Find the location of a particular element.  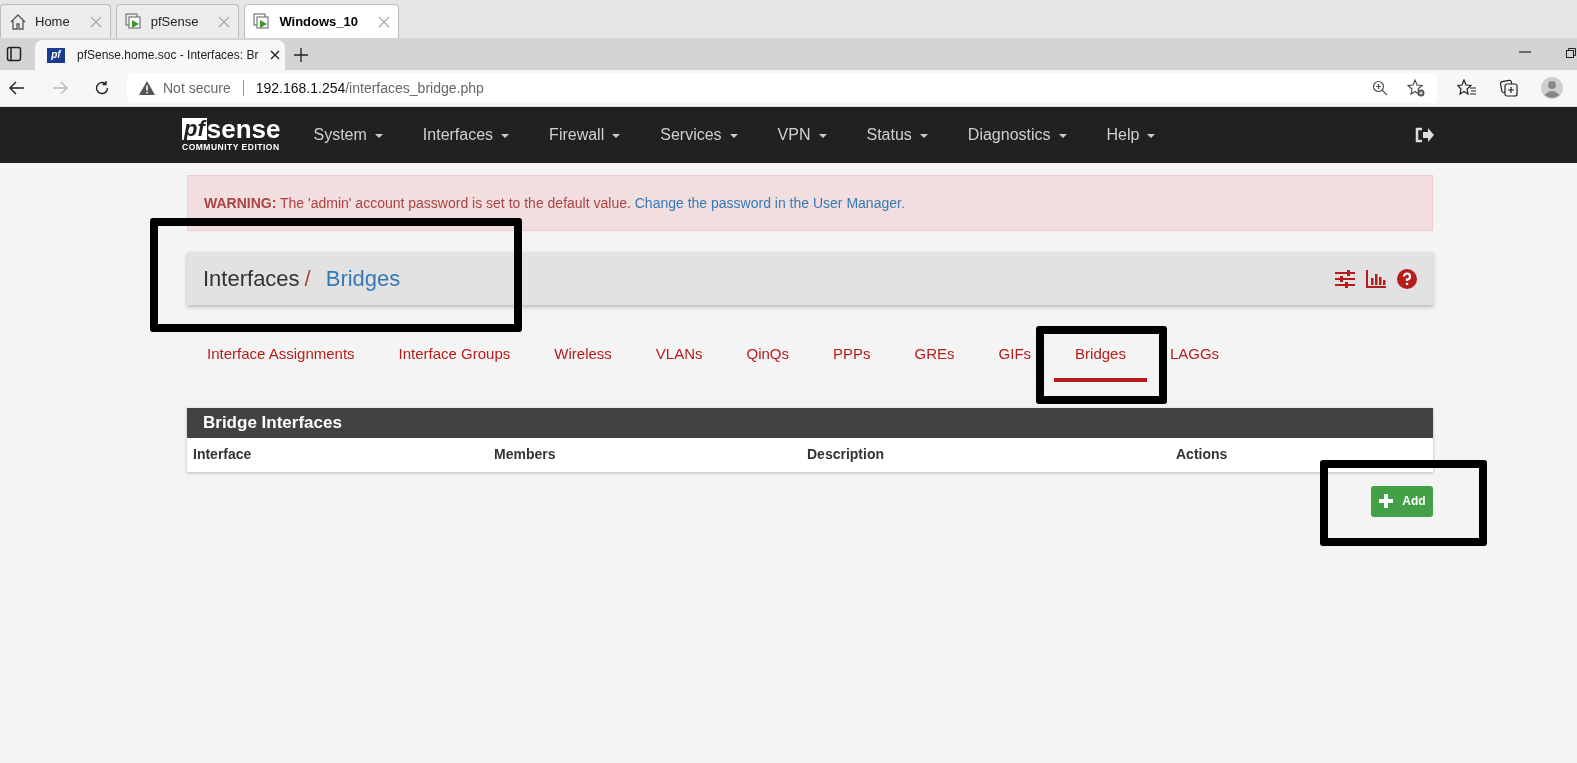

vm-tab: Home is located at coordinates (55, 21).